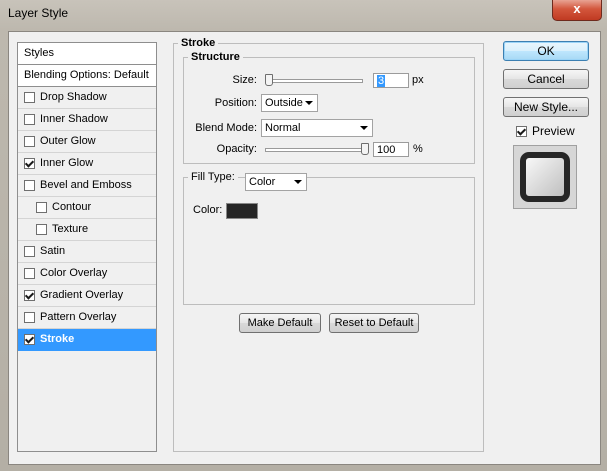  Describe the element at coordinates (577, 10) in the screenshot. I see `close-icon: x` at that location.